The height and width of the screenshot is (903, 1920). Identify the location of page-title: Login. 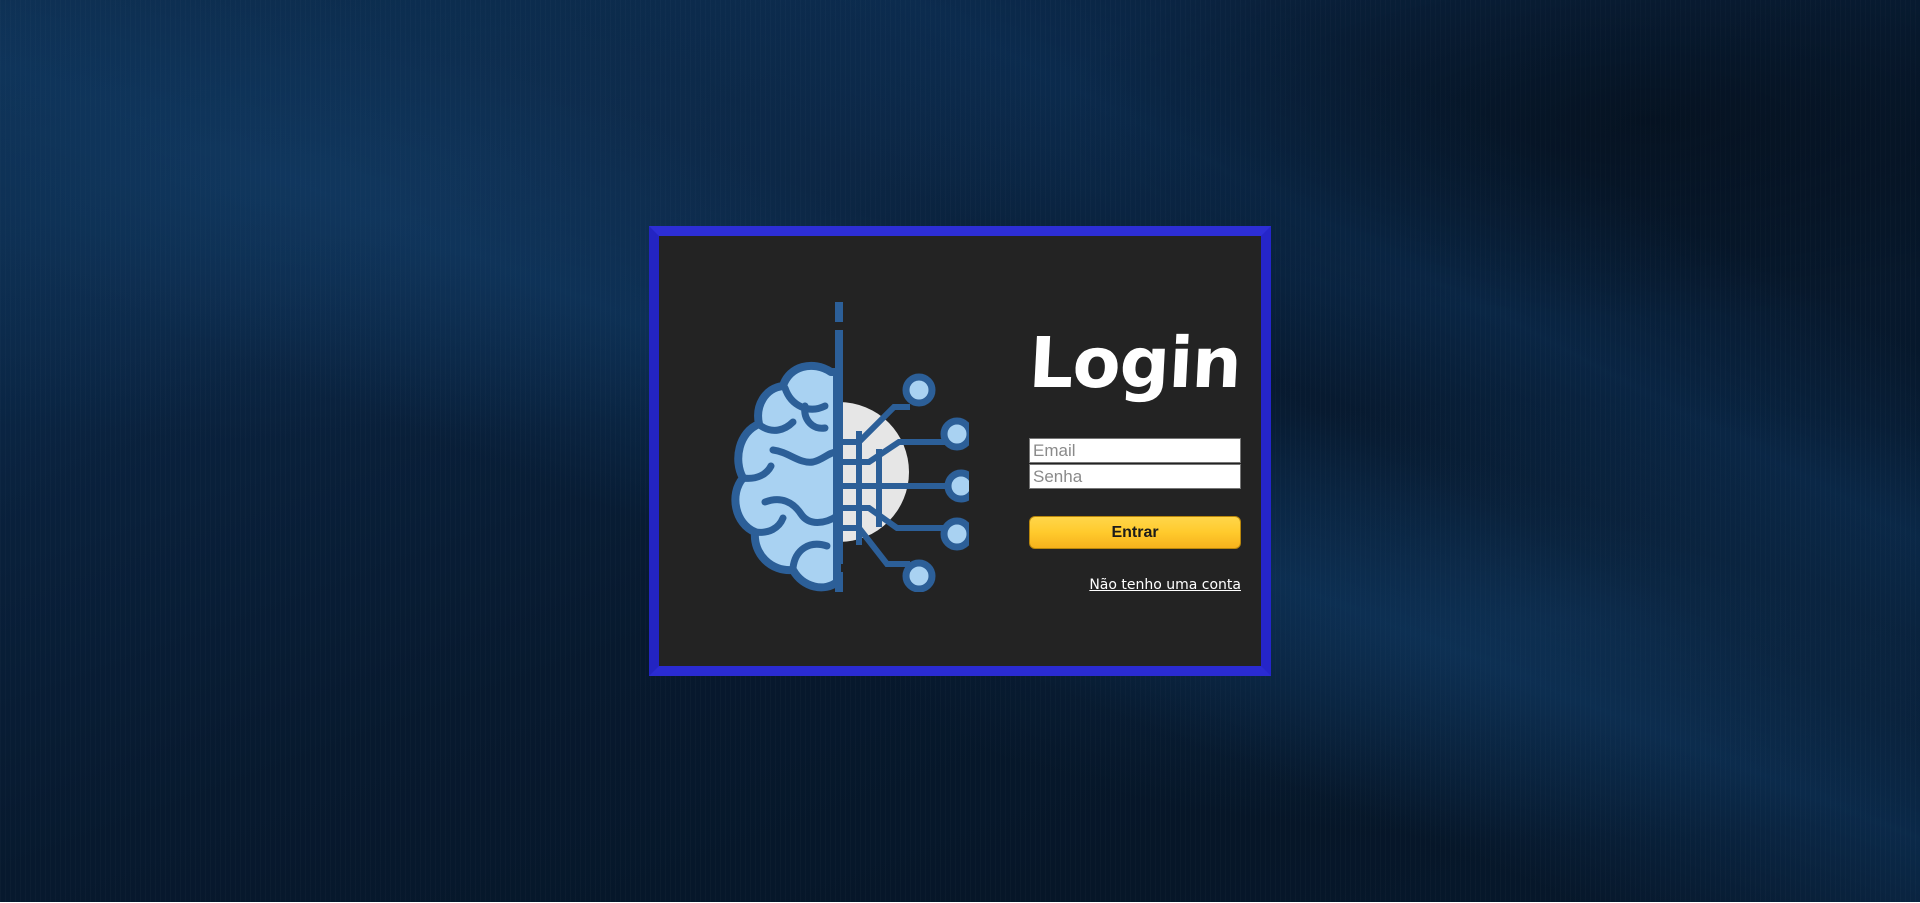
(1135, 363).